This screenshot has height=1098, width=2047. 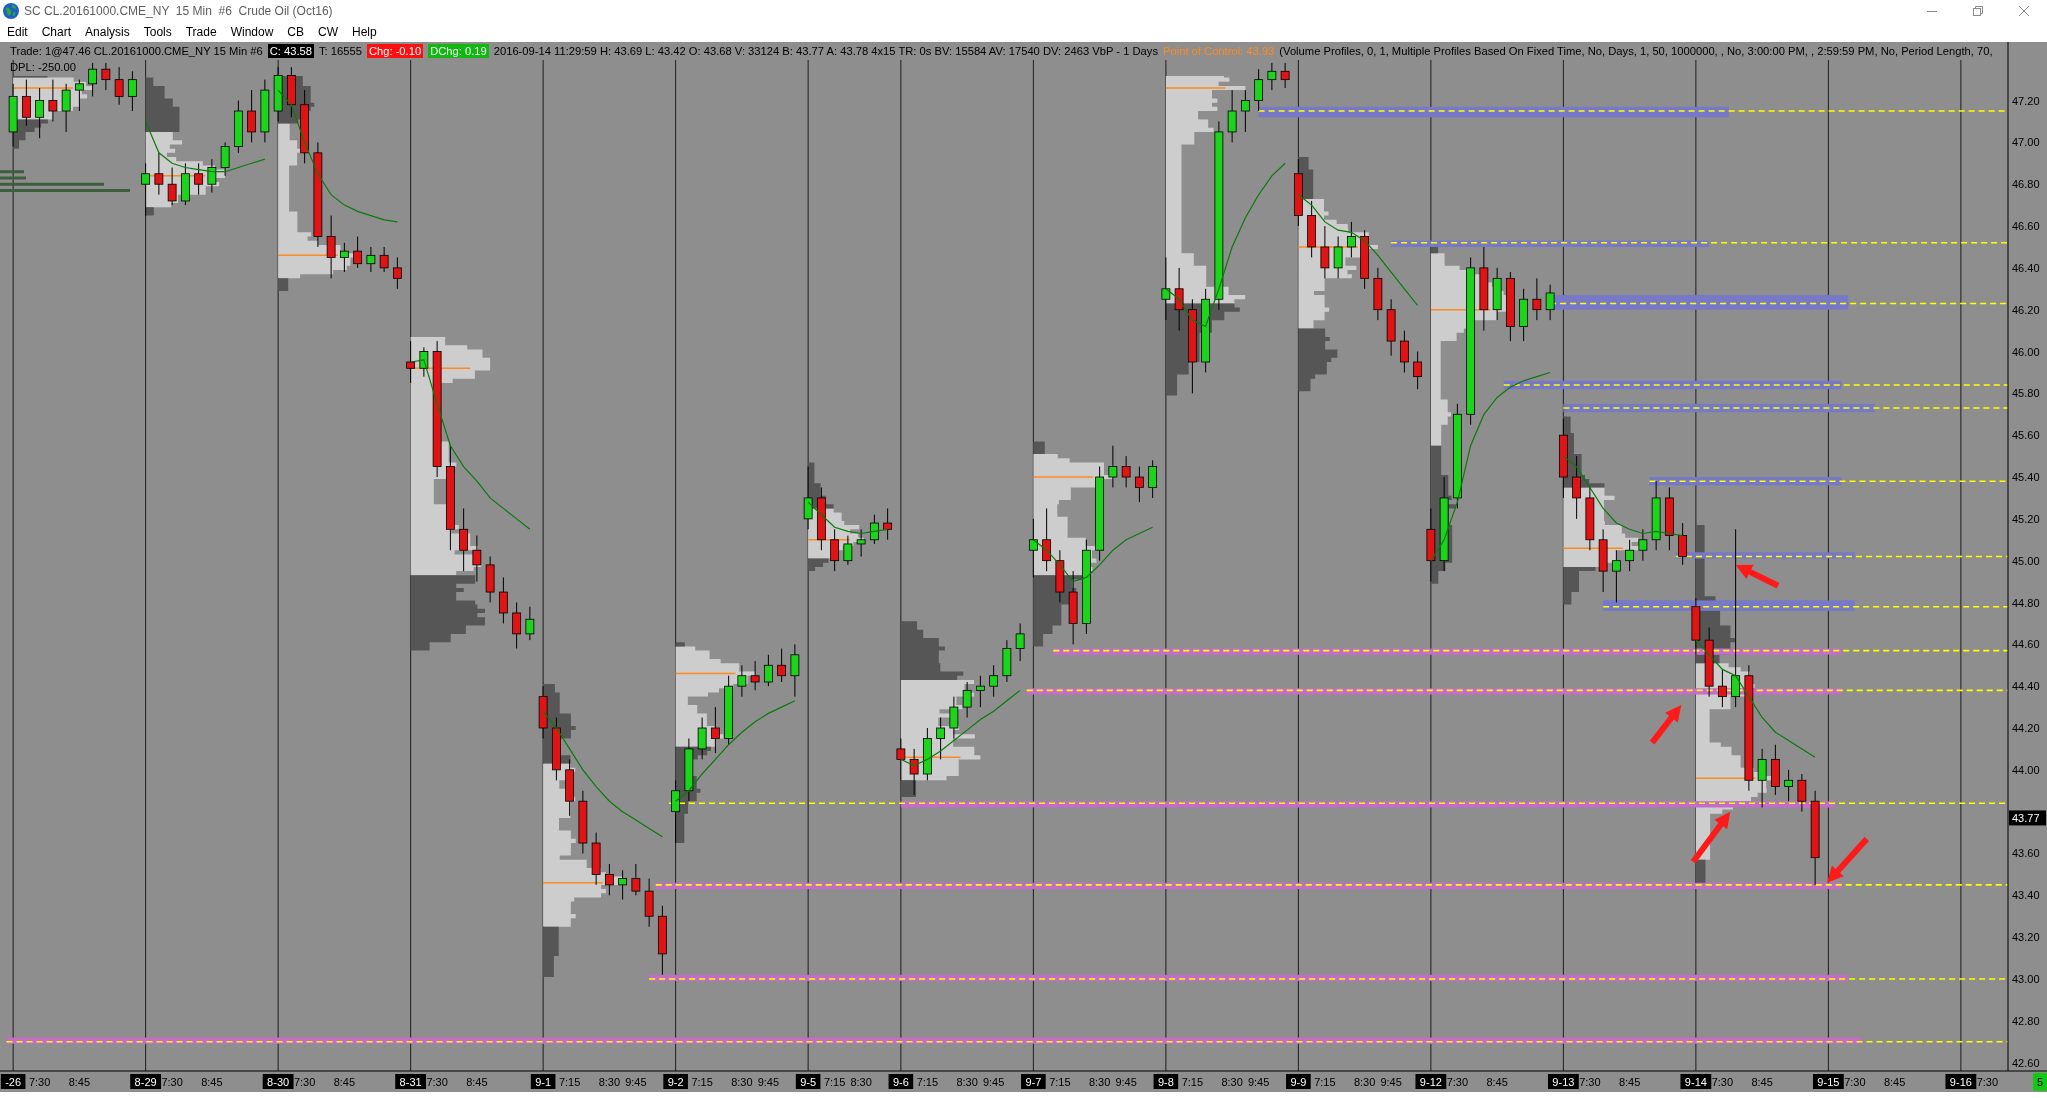 I want to click on info-text: 2016-09-14 11:29:59 H: 43.69 L: 43.42 O: 43.68 V: 33124 B: 43.77 A: 43.78 4x15 TR: 0s BV: 15584 AV: 17540 DV: 2463 VbP - 1 Days, so click(x=825, y=51).